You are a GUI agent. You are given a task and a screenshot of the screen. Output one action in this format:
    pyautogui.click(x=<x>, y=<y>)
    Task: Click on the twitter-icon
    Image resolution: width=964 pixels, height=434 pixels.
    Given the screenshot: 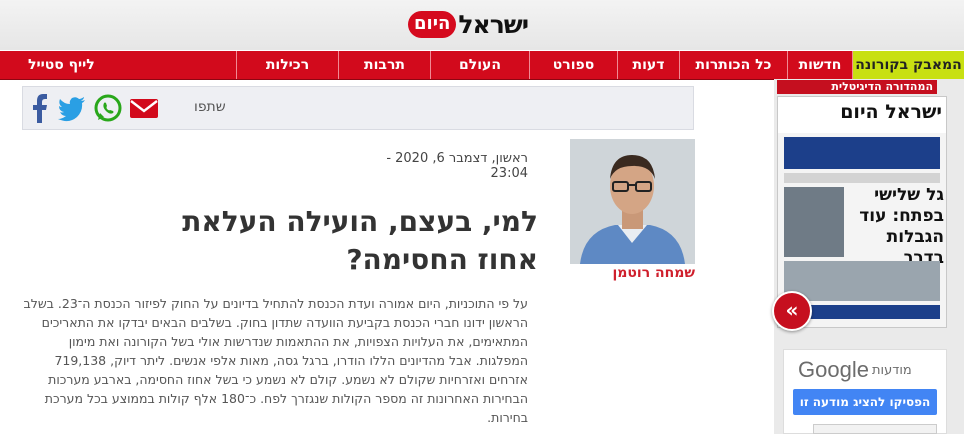 What is the action you would take?
    pyautogui.click(x=72, y=108)
    